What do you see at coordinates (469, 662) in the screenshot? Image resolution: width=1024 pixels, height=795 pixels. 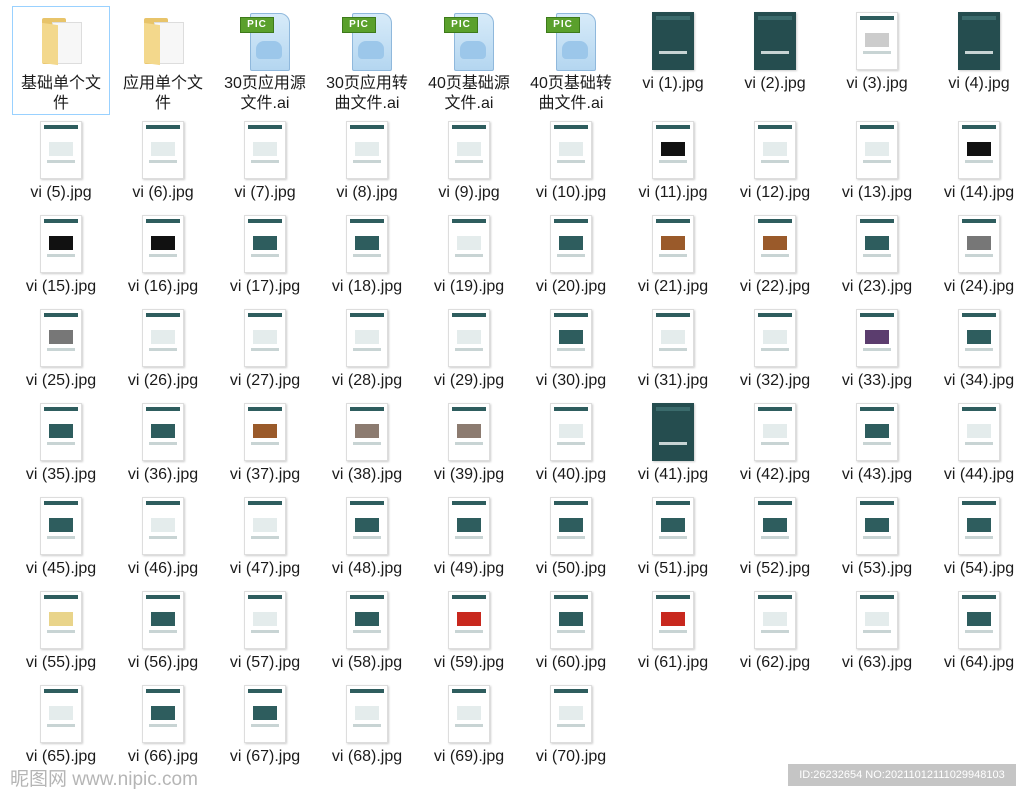 I see `file-name-label: vi (59).jpg` at bounding box center [469, 662].